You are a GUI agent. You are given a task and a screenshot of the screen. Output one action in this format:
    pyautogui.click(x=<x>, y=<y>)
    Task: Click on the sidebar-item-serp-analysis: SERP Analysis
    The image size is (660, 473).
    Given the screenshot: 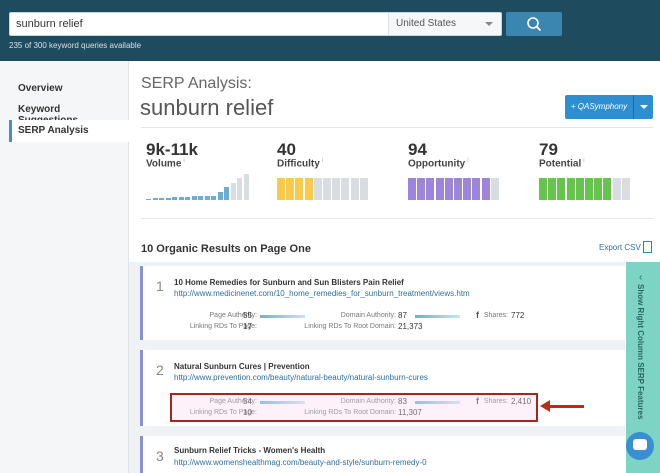 What is the action you would take?
    pyautogui.click(x=69, y=131)
    